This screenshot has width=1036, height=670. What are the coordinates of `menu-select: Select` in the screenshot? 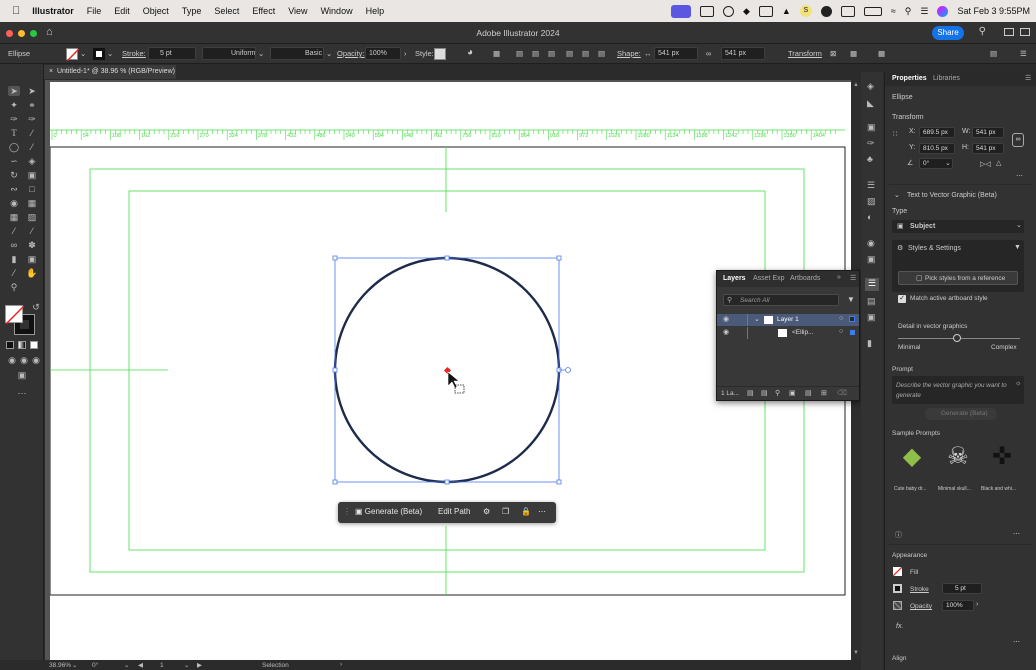 It's located at (226, 11).